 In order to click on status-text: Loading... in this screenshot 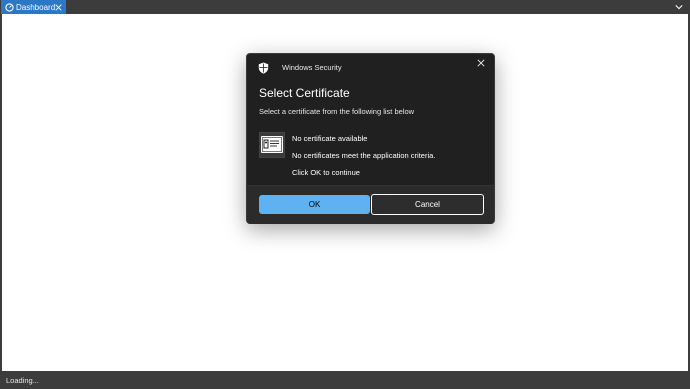, I will do `click(22, 380)`.